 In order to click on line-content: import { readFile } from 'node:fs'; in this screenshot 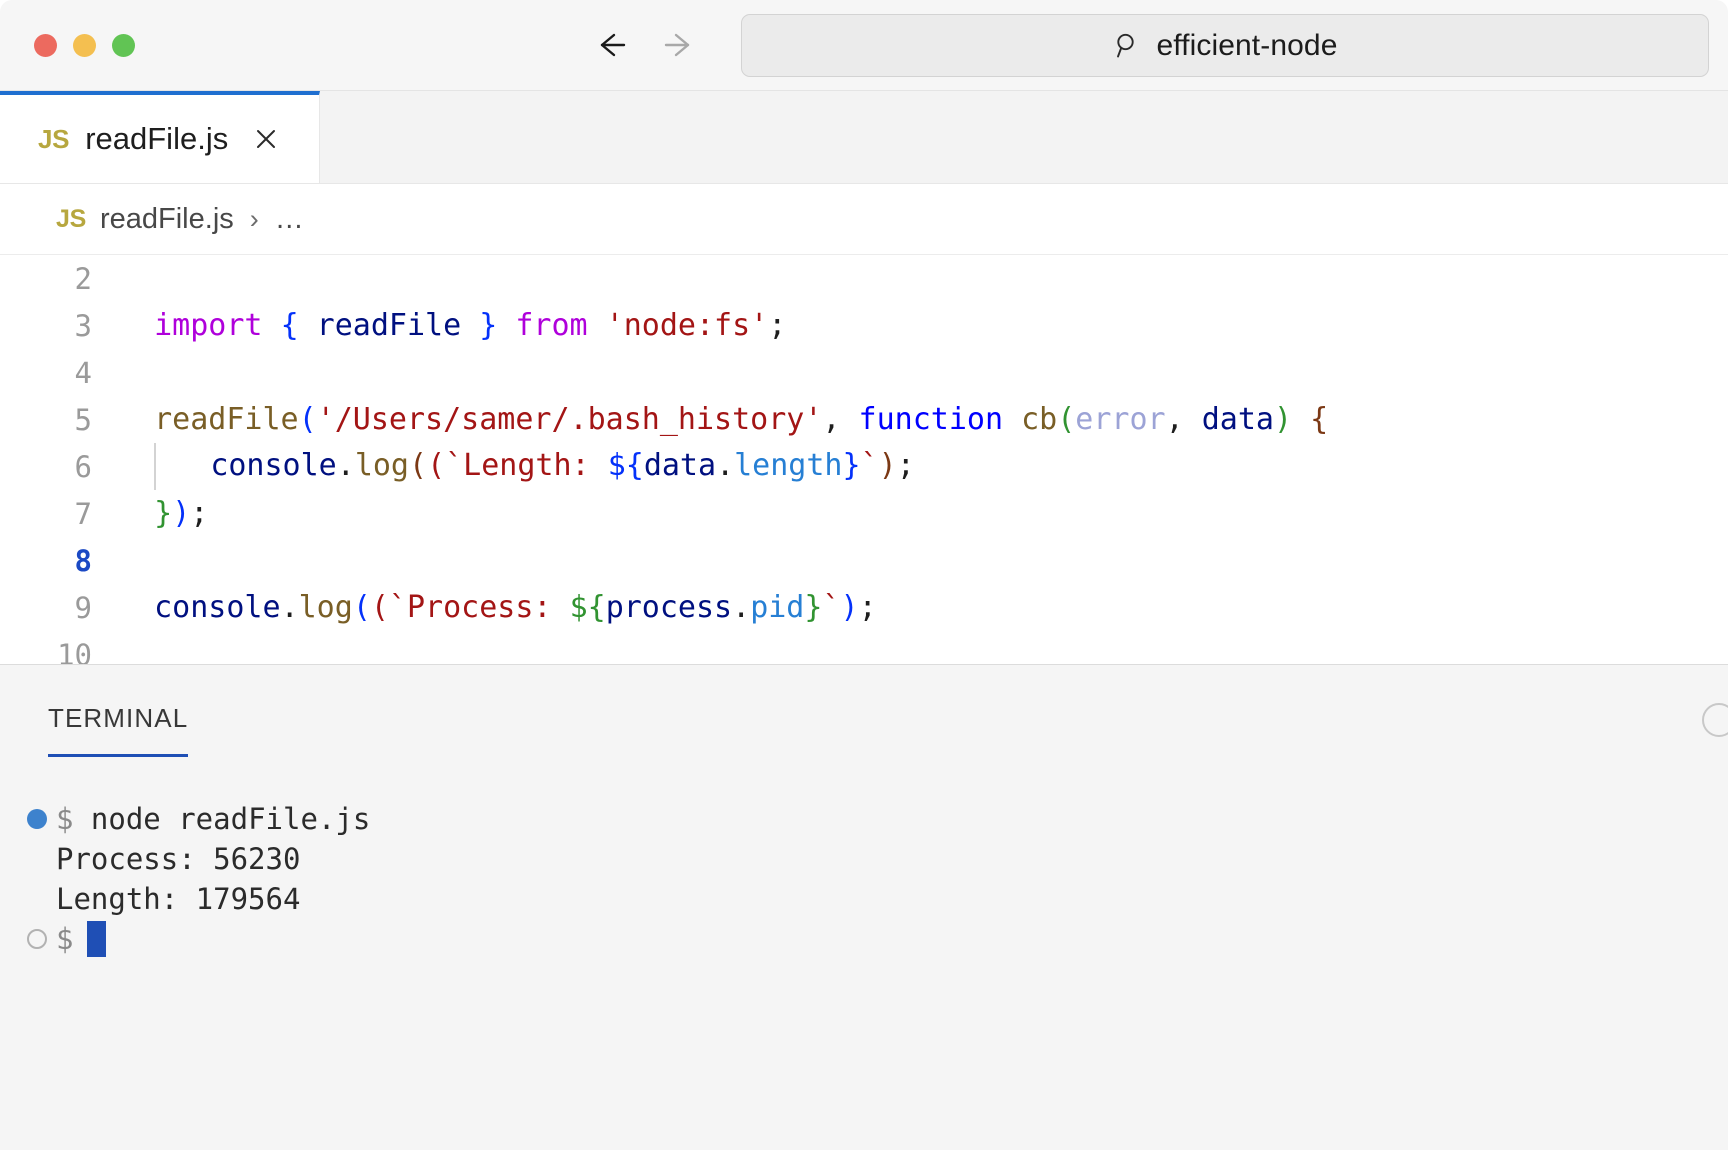, I will do `click(452, 325)`.